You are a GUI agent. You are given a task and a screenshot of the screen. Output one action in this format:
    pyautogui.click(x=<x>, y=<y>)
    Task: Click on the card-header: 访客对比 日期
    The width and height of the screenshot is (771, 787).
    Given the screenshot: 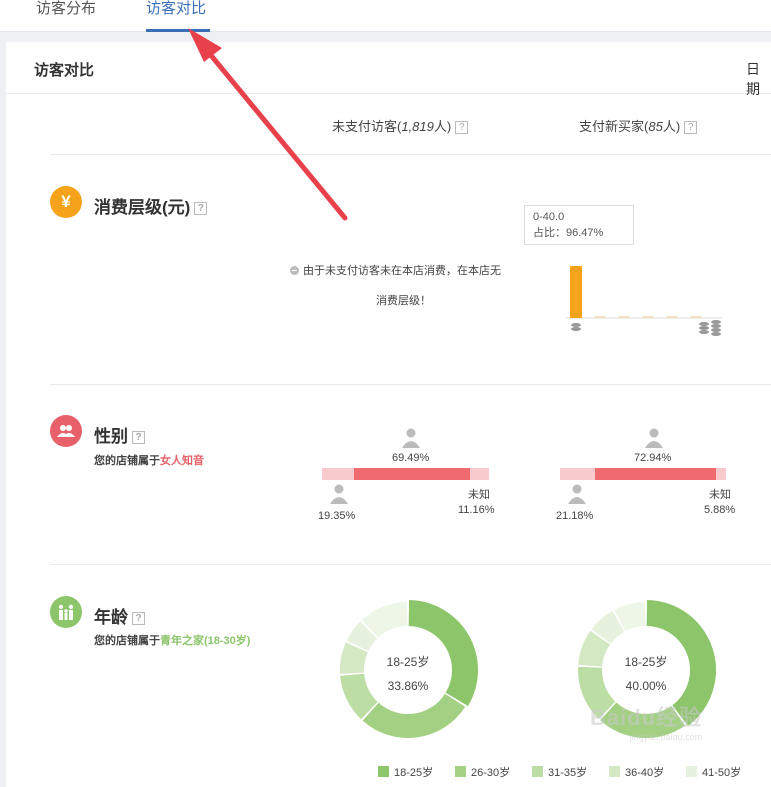 What is the action you would take?
    pyautogui.click(x=388, y=69)
    